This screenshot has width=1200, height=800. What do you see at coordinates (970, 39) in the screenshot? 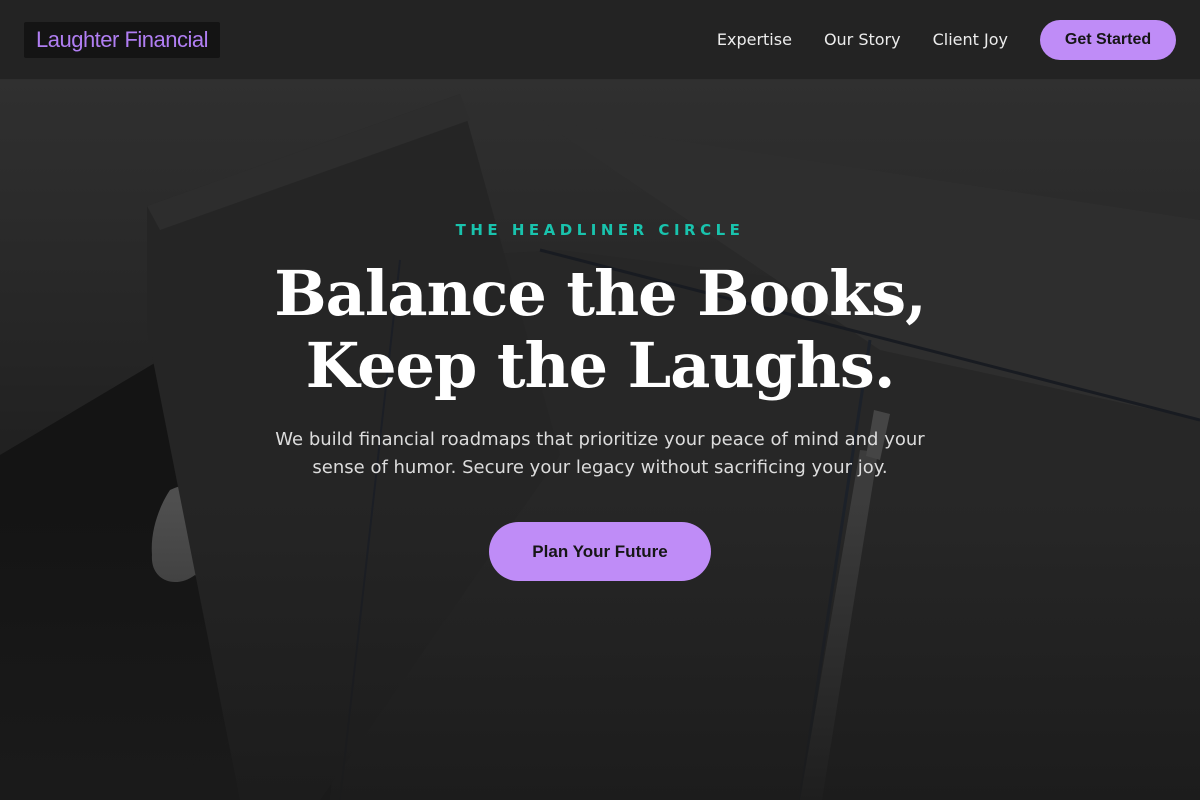
I see `nav-link-client-joy: Client Joy` at bounding box center [970, 39].